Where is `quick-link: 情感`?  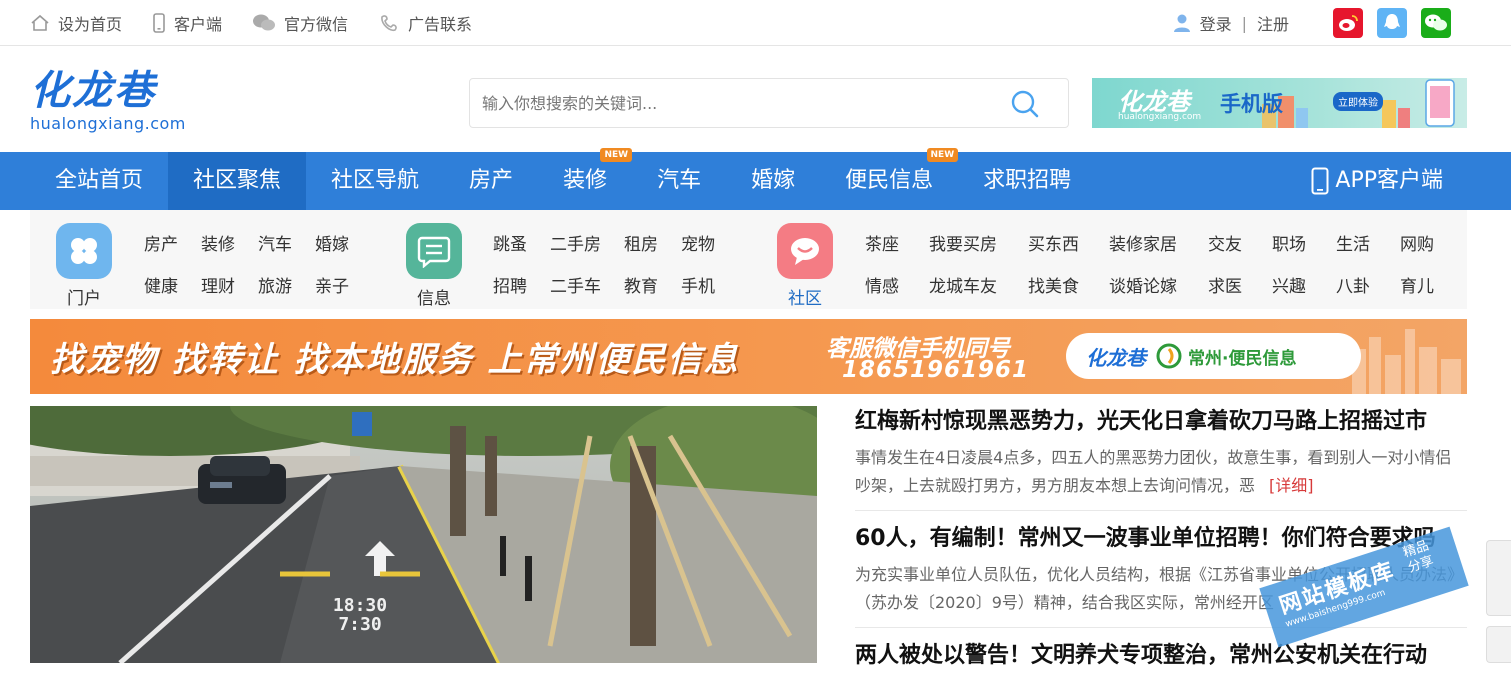 quick-link: 情感 is located at coordinates (897, 284).